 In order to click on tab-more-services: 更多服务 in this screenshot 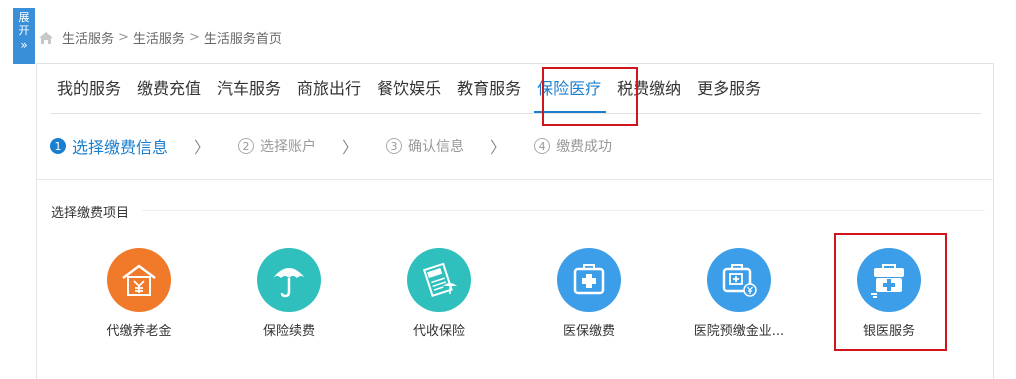, I will do `click(730, 89)`.